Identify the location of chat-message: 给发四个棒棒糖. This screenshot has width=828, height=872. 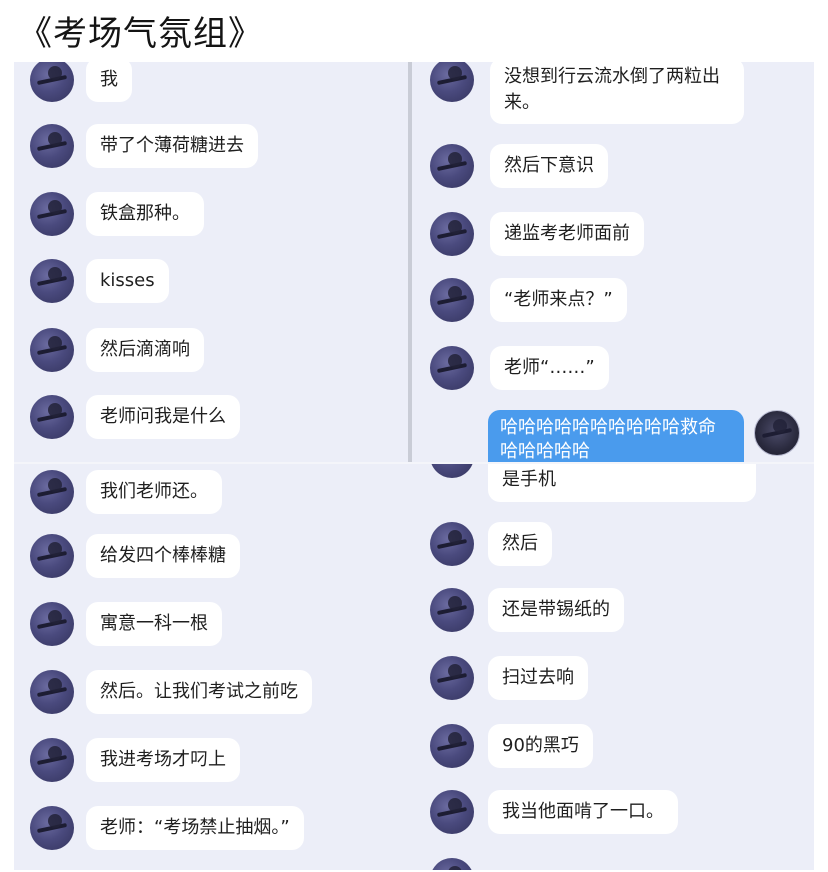
(214, 564).